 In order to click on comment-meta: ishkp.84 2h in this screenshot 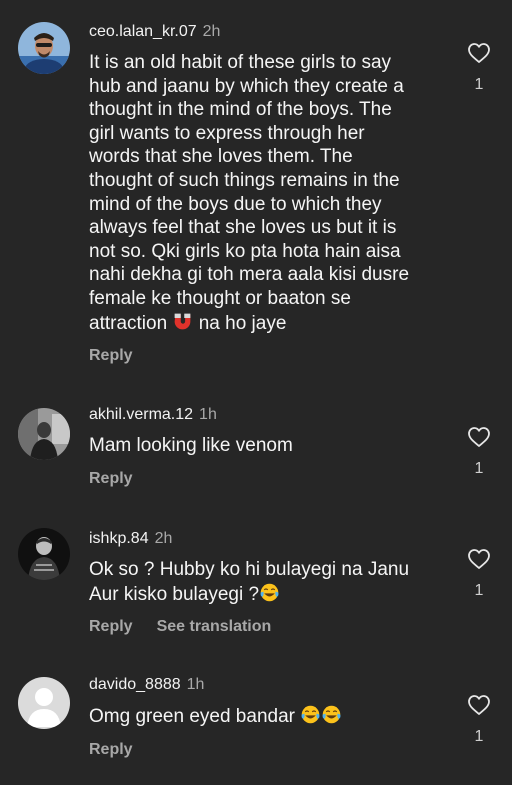, I will do `click(269, 539)`.